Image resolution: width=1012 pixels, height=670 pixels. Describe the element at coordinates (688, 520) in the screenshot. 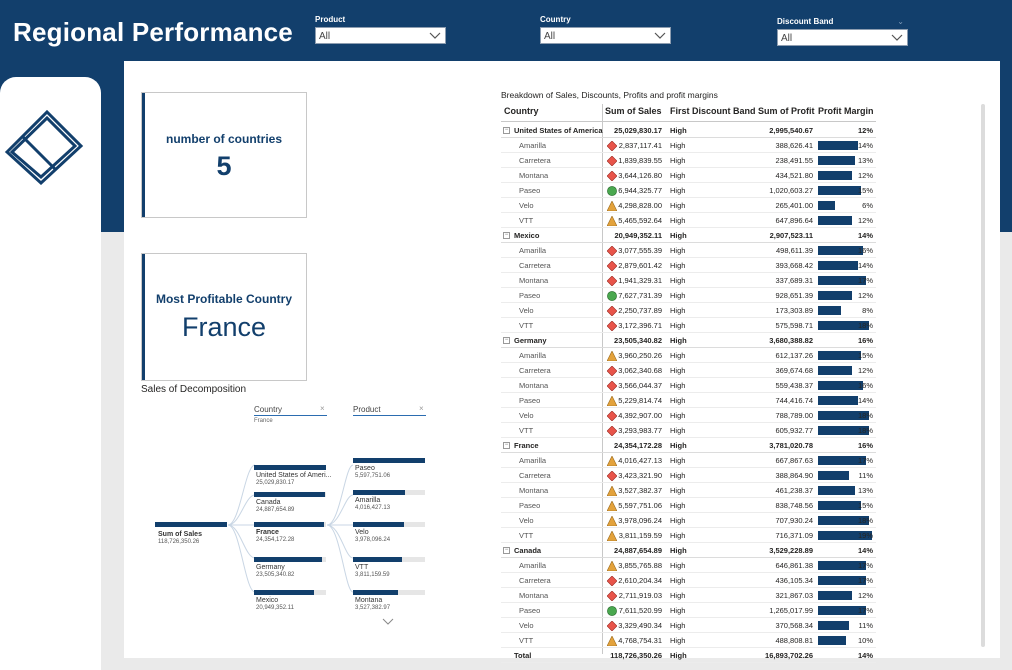

I see `table-row: Velo 3,978,096.24 High 707,930.24 18%` at that location.